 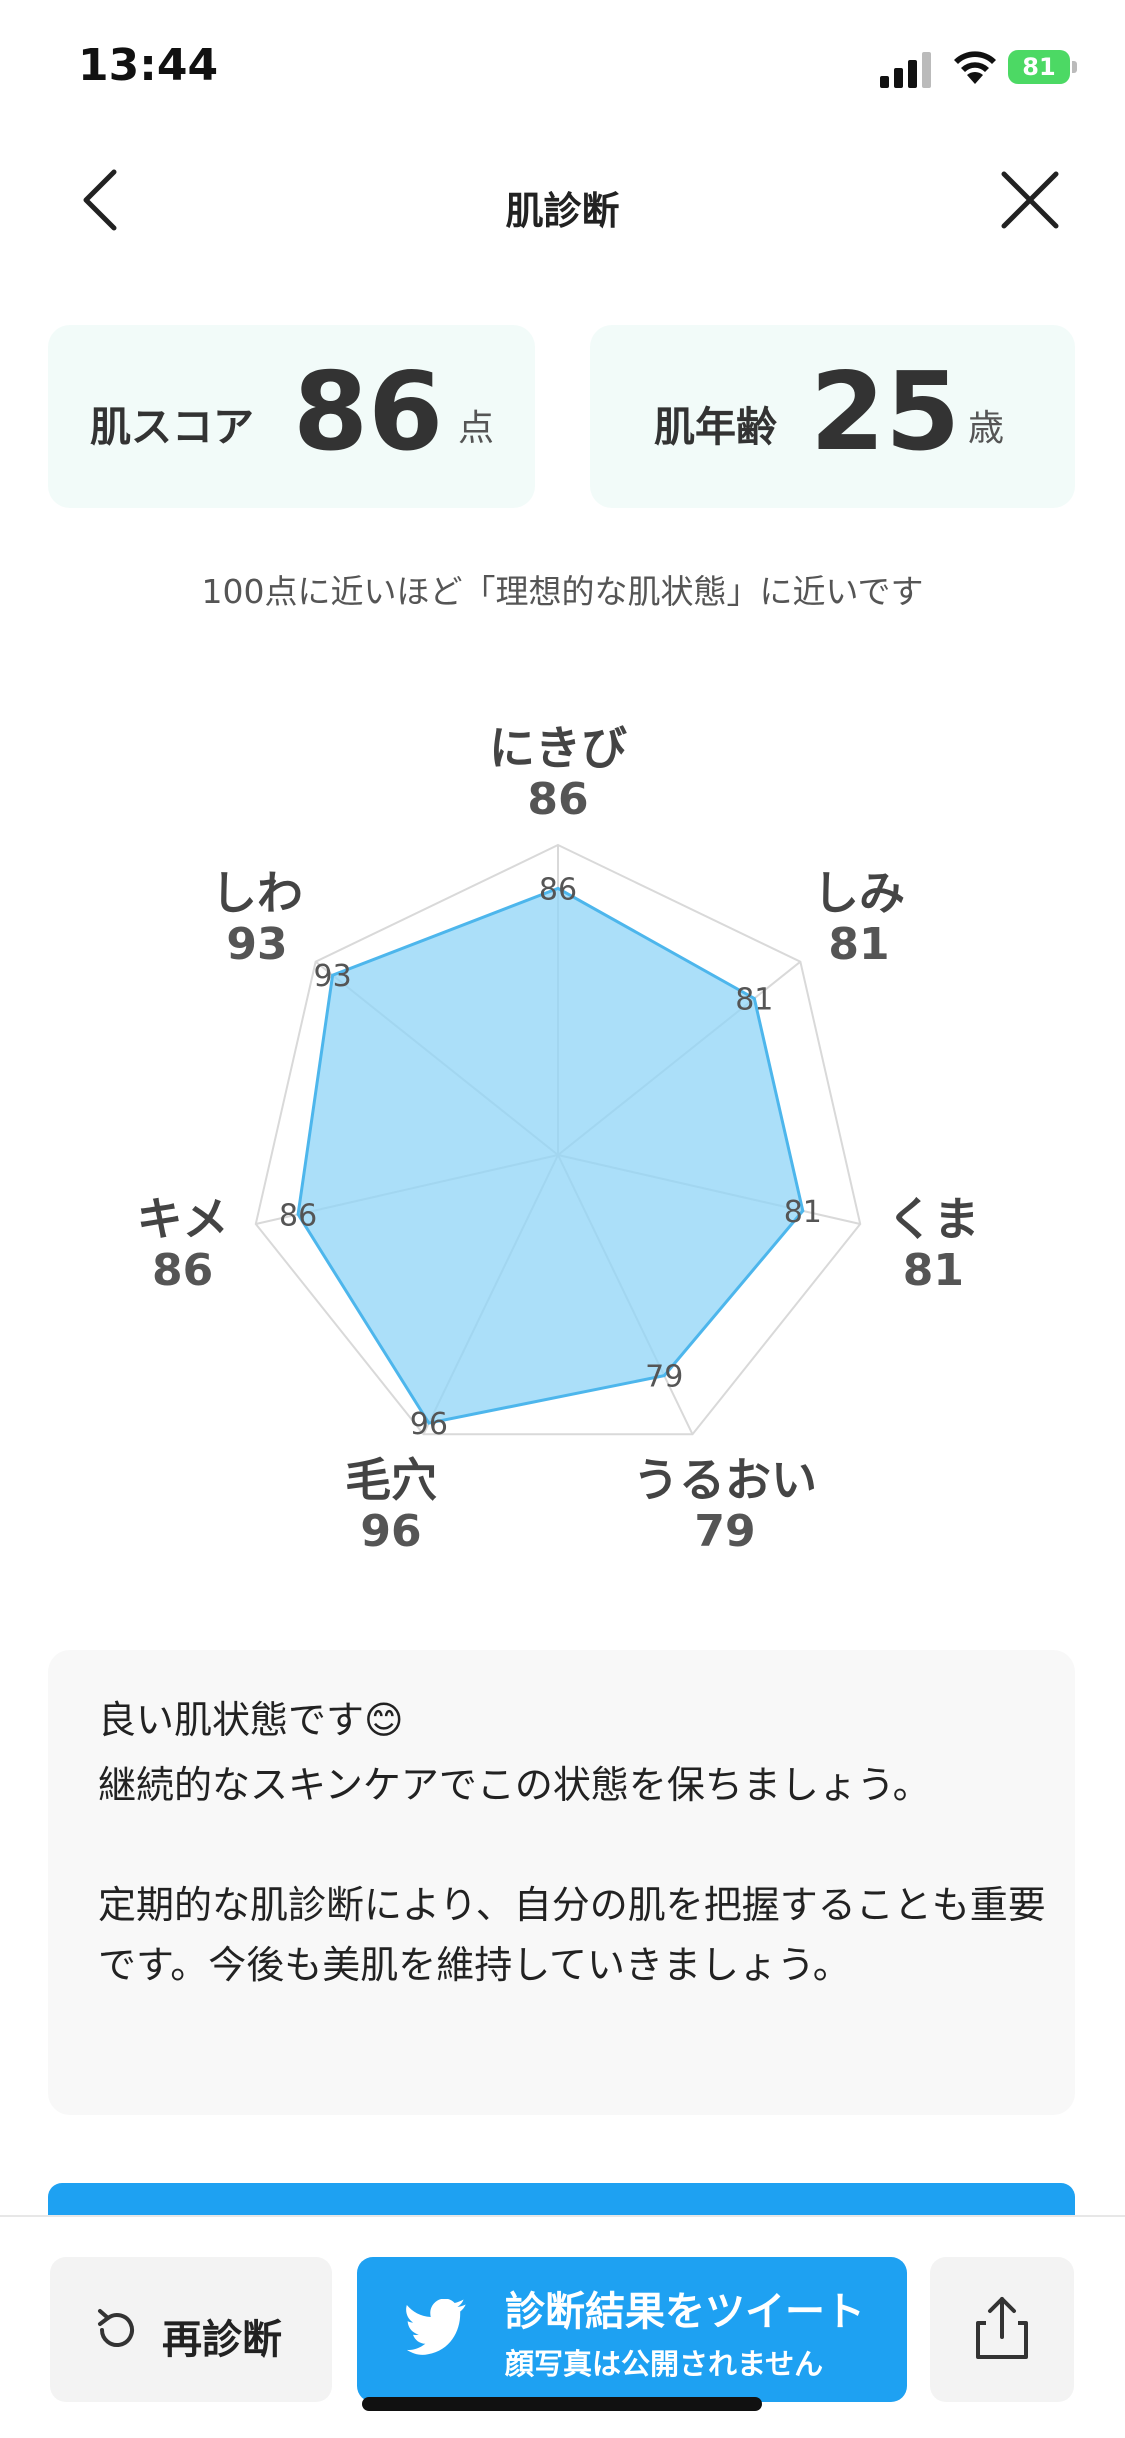 What do you see at coordinates (476, 428) in the screenshot?
I see `skin-score-unit: 点` at bounding box center [476, 428].